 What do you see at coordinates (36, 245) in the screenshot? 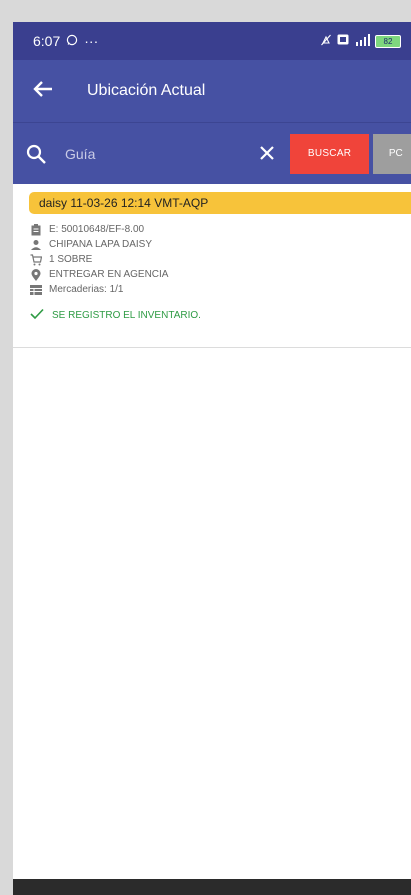
I see `person-icon` at bounding box center [36, 245].